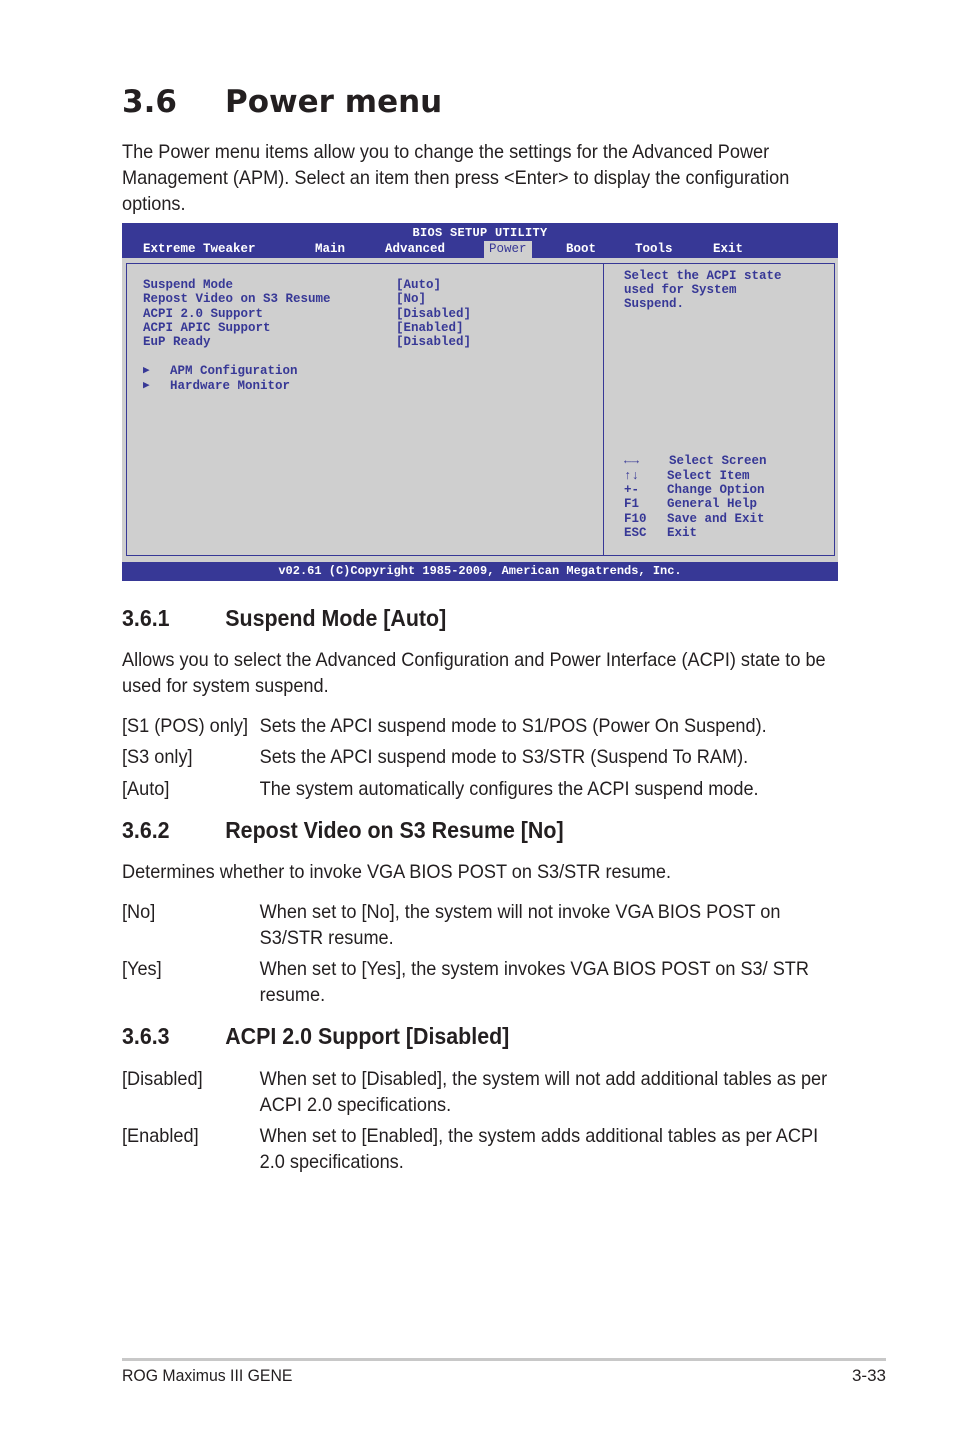  I want to click on subsection-heading-suspend-mode: 3.6.1 Suspend Mode [Auto], so click(284, 618).